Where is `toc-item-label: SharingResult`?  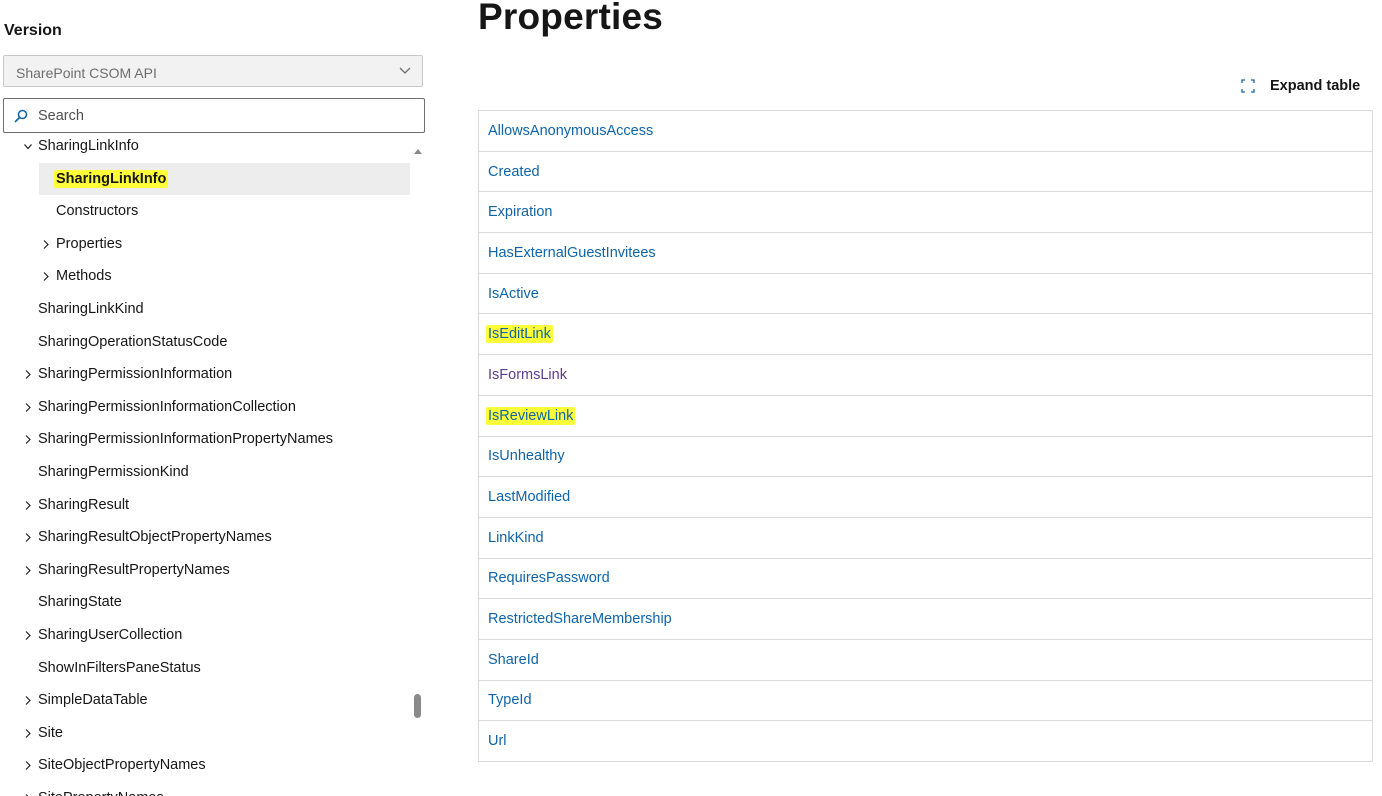 toc-item-label: SharingResult is located at coordinates (84, 504).